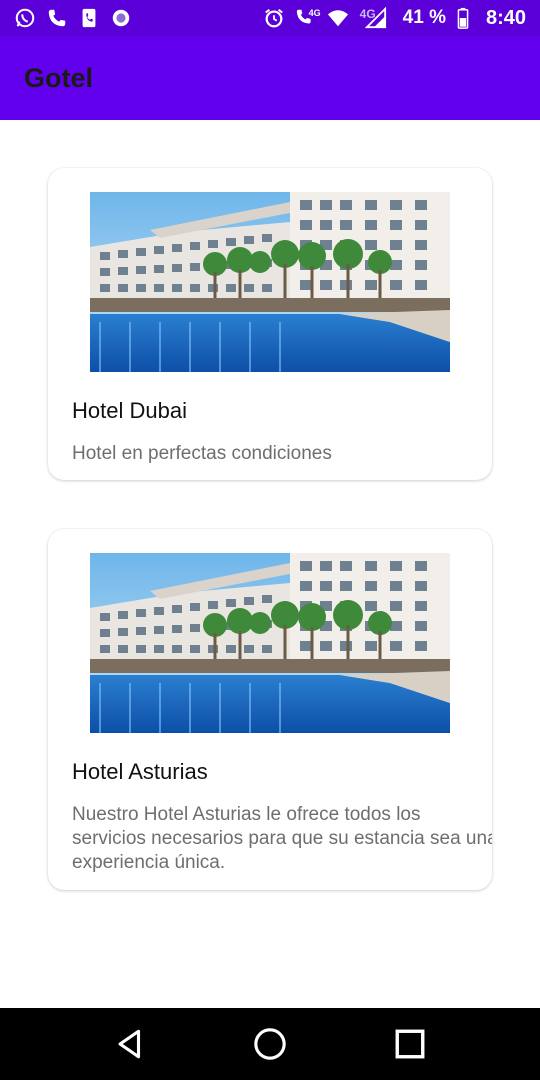 This screenshot has height=1080, width=540. I want to click on hotel-description: Hotel en perfectas condiciones, so click(202, 453).